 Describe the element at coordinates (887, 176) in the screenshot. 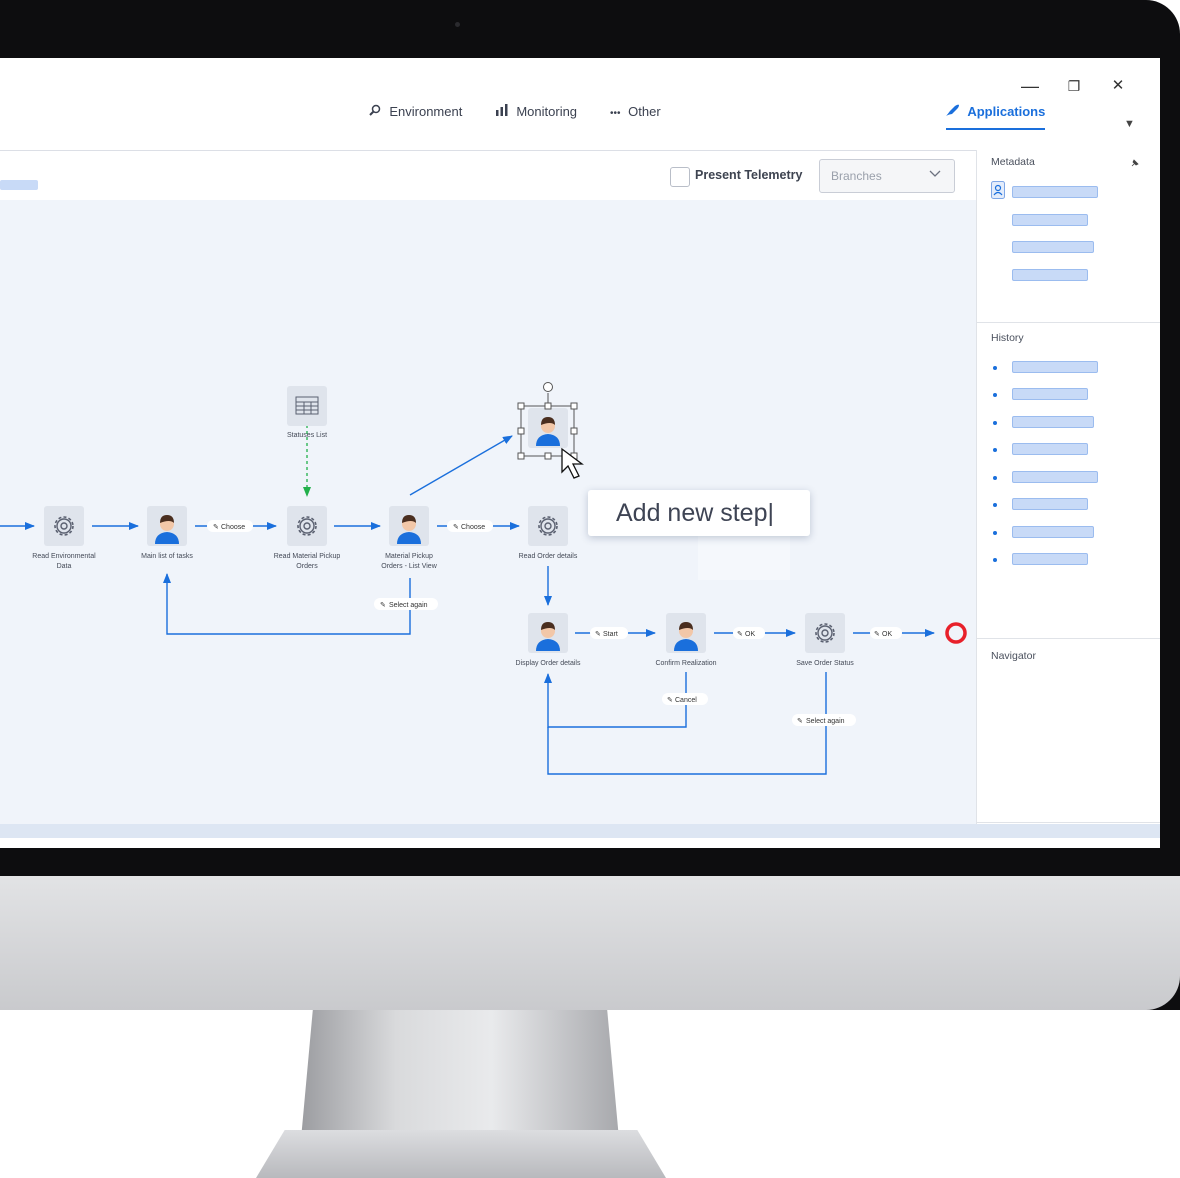

I see `branches-select: Branches` at that location.